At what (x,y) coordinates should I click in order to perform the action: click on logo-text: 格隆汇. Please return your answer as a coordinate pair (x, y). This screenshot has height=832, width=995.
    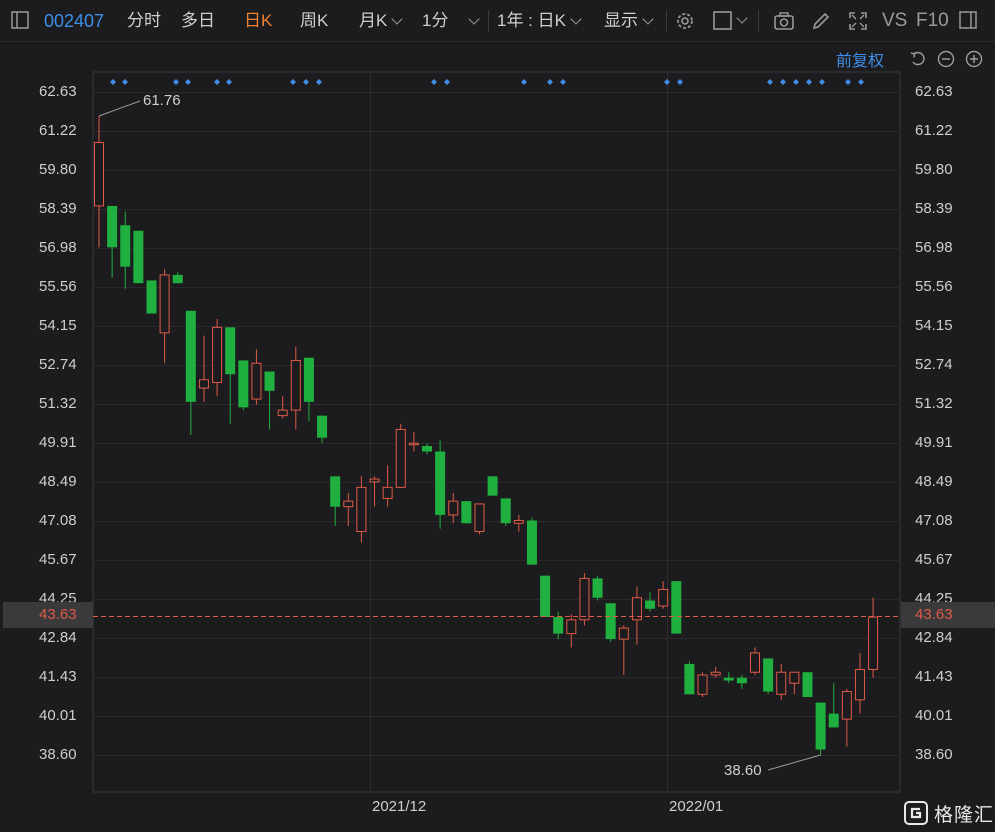
    Looking at the image, I should click on (964, 815).